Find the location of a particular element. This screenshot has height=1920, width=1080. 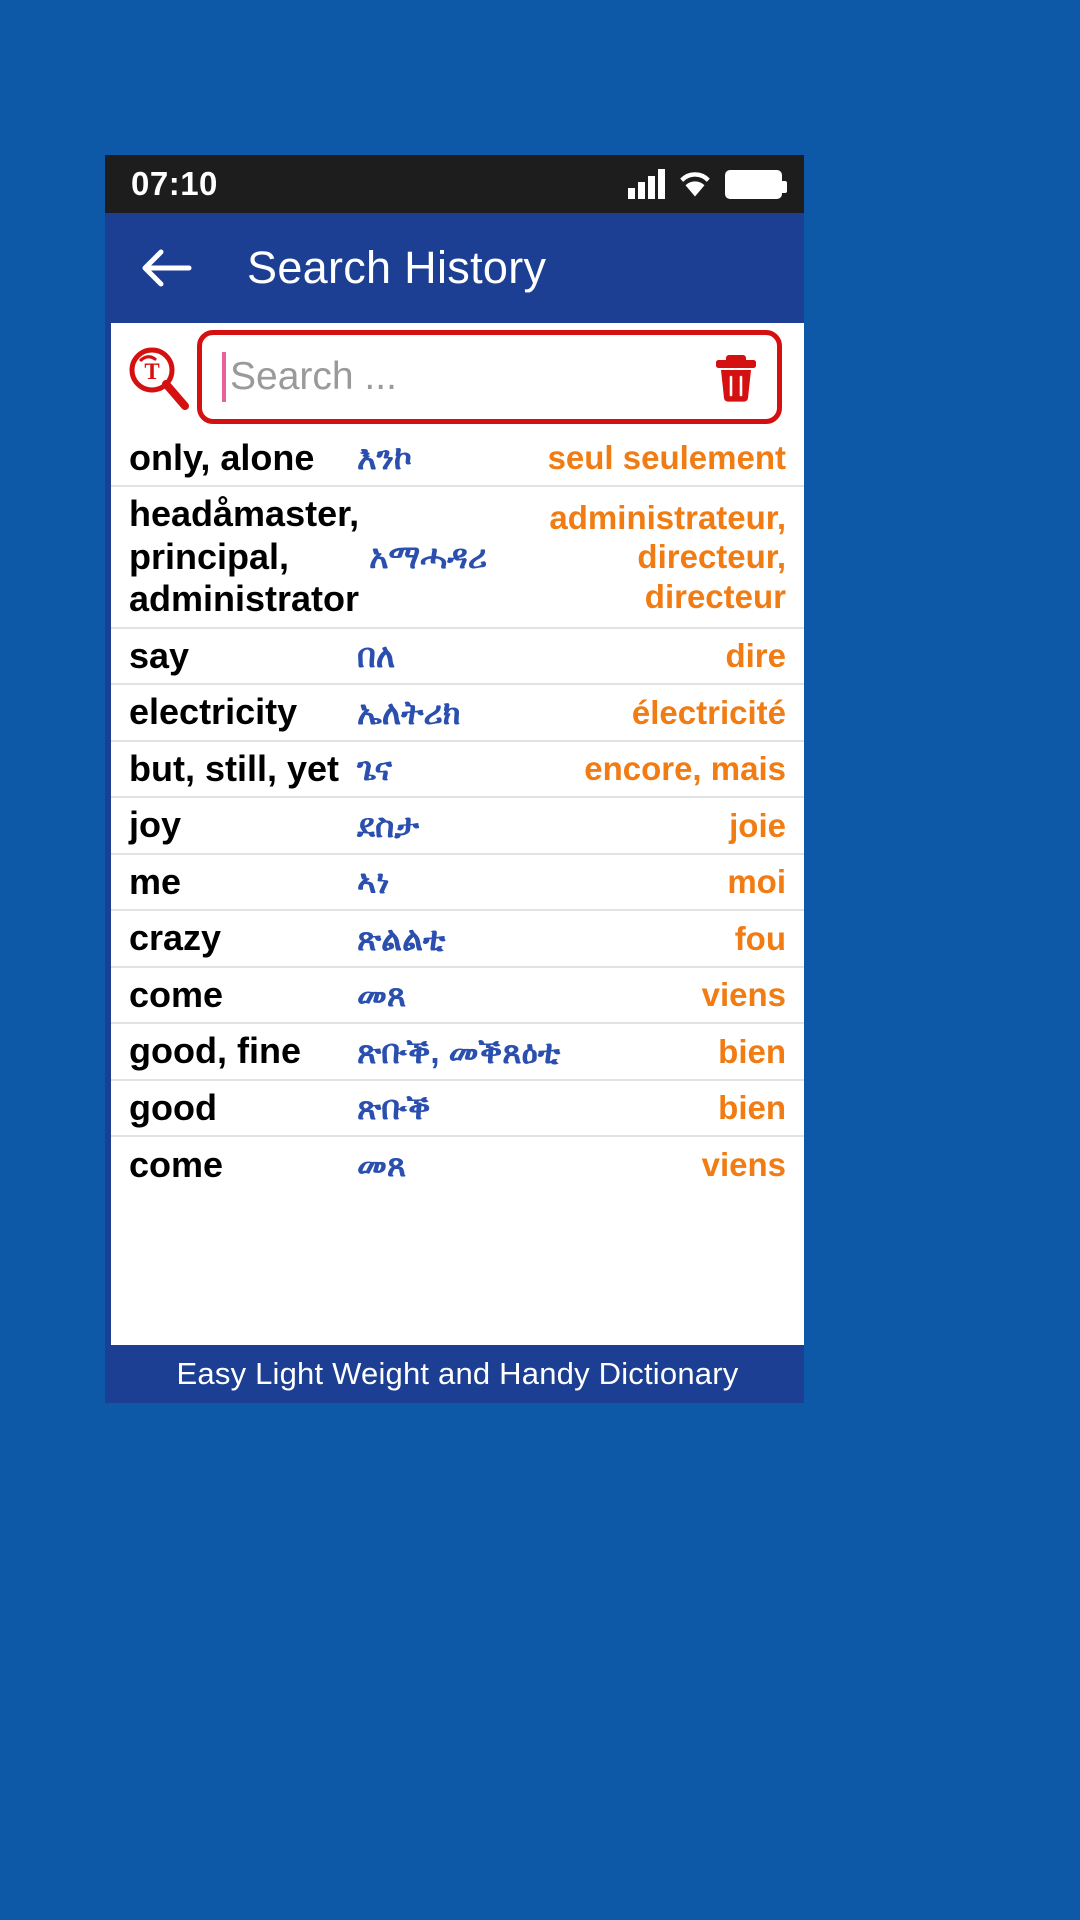

row-tigrinya: ጽቡቕ is located at coordinates (394, 1108).